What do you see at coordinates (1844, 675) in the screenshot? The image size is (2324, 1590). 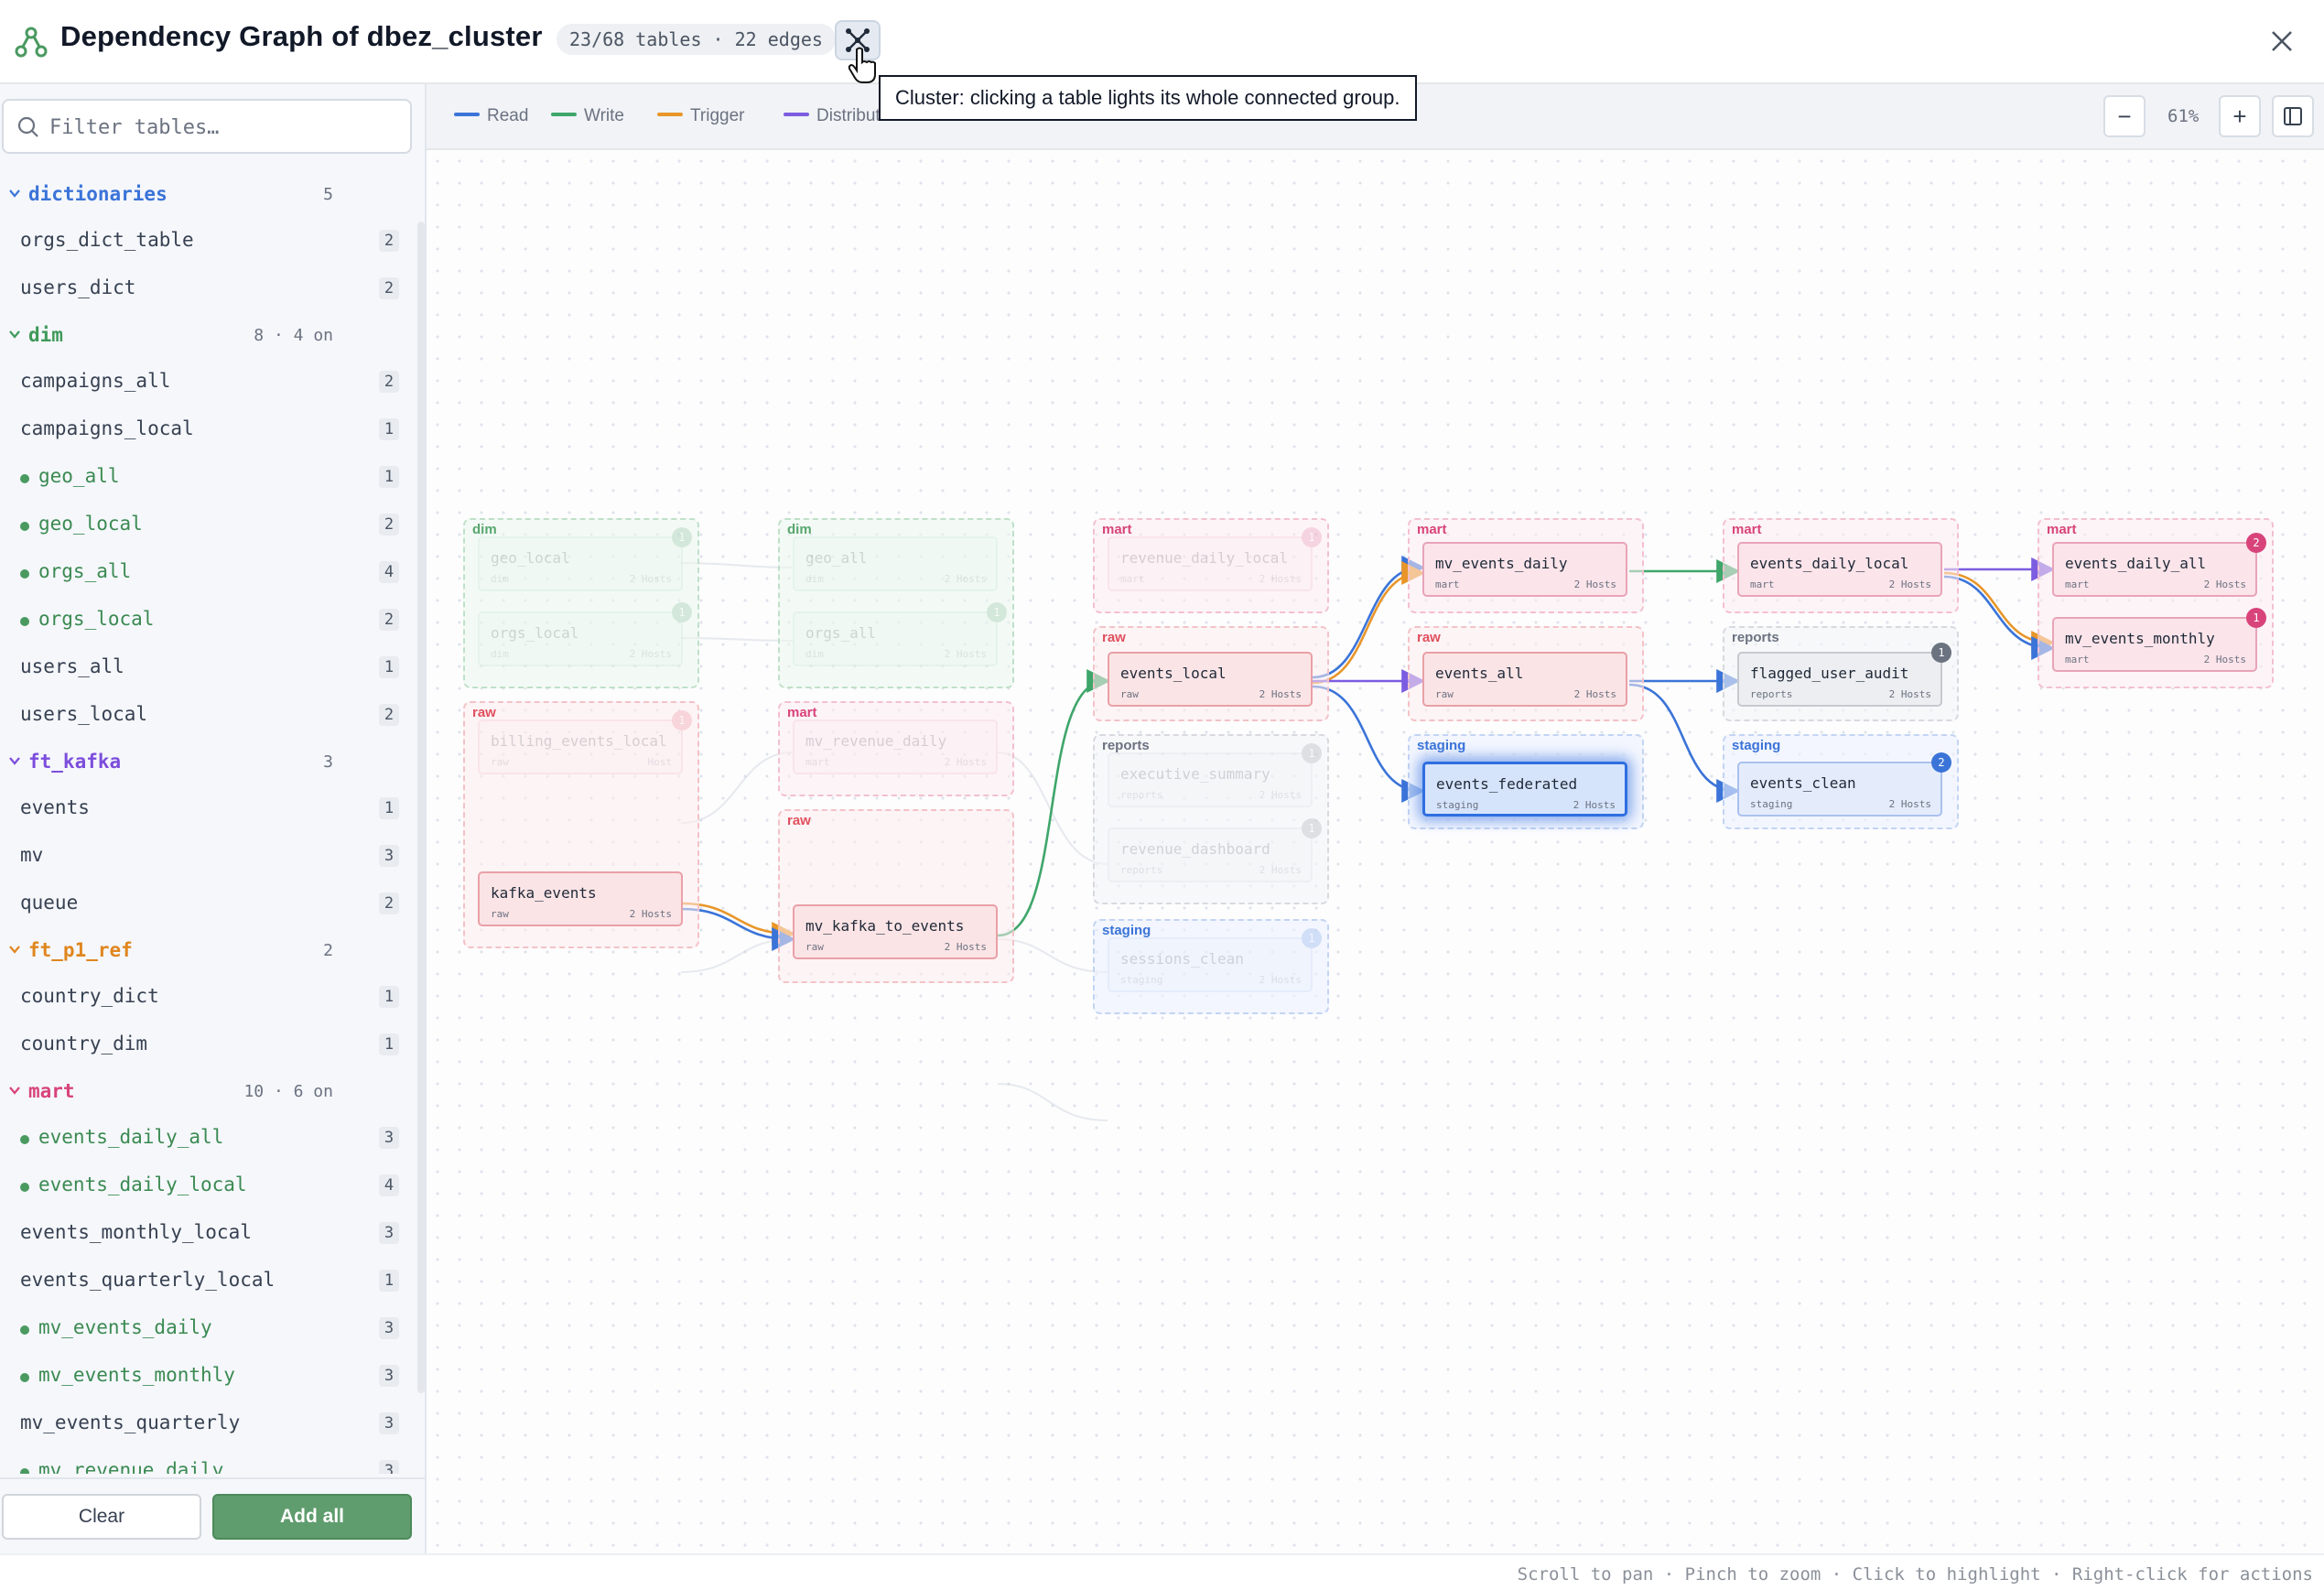 I see `table-node-flagged-user-audit: flagged_user_audit reports 2 Hosts 1` at bounding box center [1844, 675].